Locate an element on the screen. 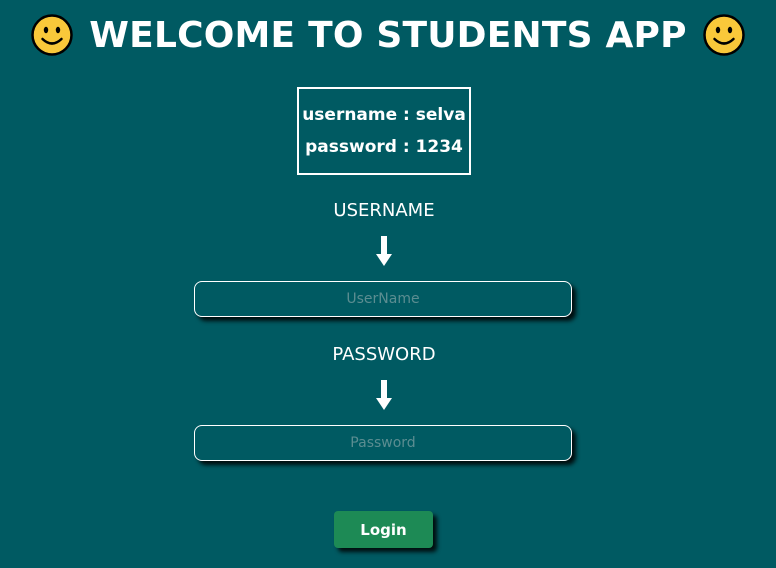  username-label: USERNAME is located at coordinates (384, 210).